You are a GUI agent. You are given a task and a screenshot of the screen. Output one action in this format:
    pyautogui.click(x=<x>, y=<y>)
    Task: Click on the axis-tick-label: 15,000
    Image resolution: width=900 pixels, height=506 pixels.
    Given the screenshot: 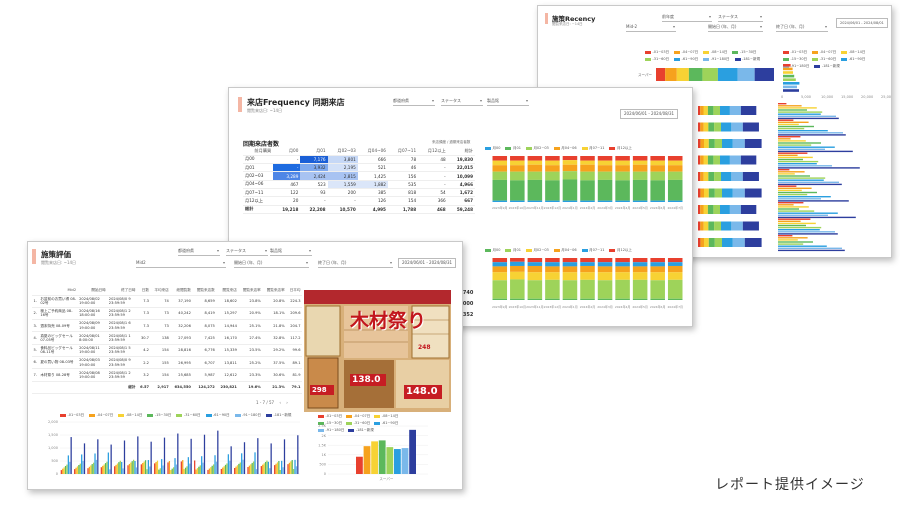 What is the action you would take?
    pyautogui.click(x=847, y=97)
    